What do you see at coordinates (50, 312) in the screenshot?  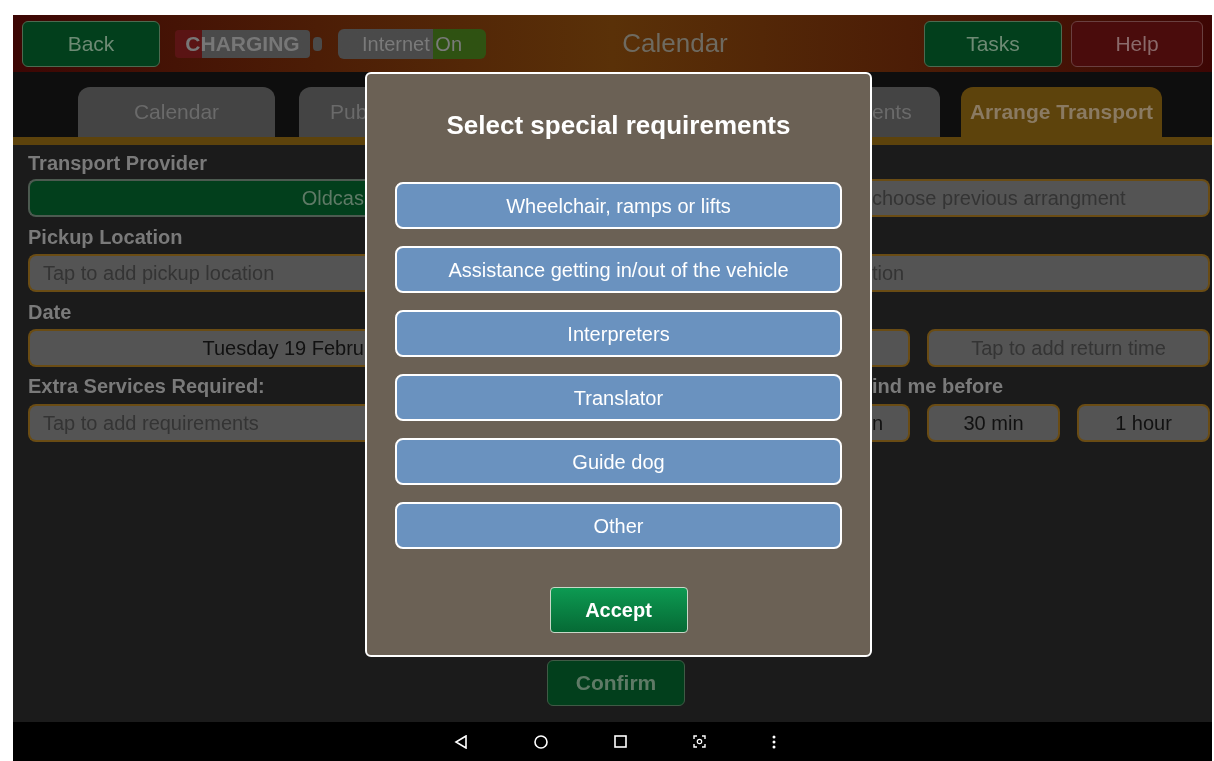 I see `field-label: Date` at bounding box center [50, 312].